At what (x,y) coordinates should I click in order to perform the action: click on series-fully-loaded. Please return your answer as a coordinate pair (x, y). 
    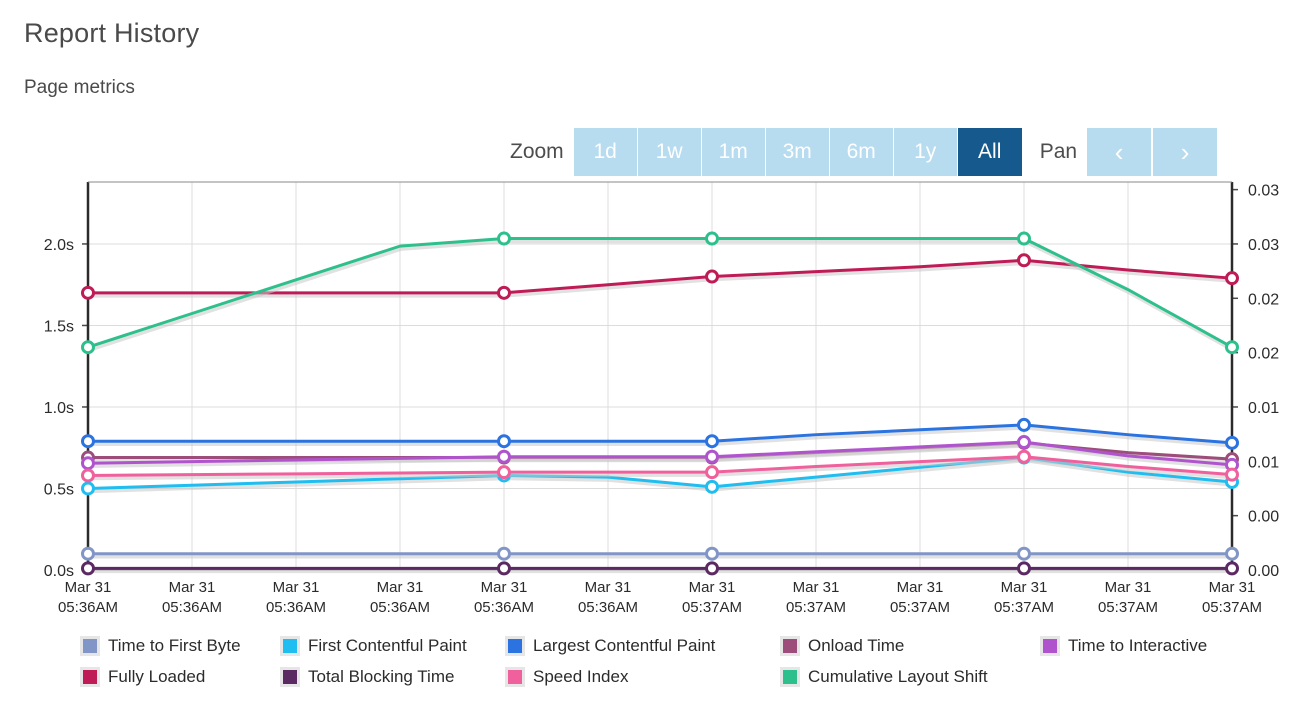
    Looking at the image, I should click on (660, 276).